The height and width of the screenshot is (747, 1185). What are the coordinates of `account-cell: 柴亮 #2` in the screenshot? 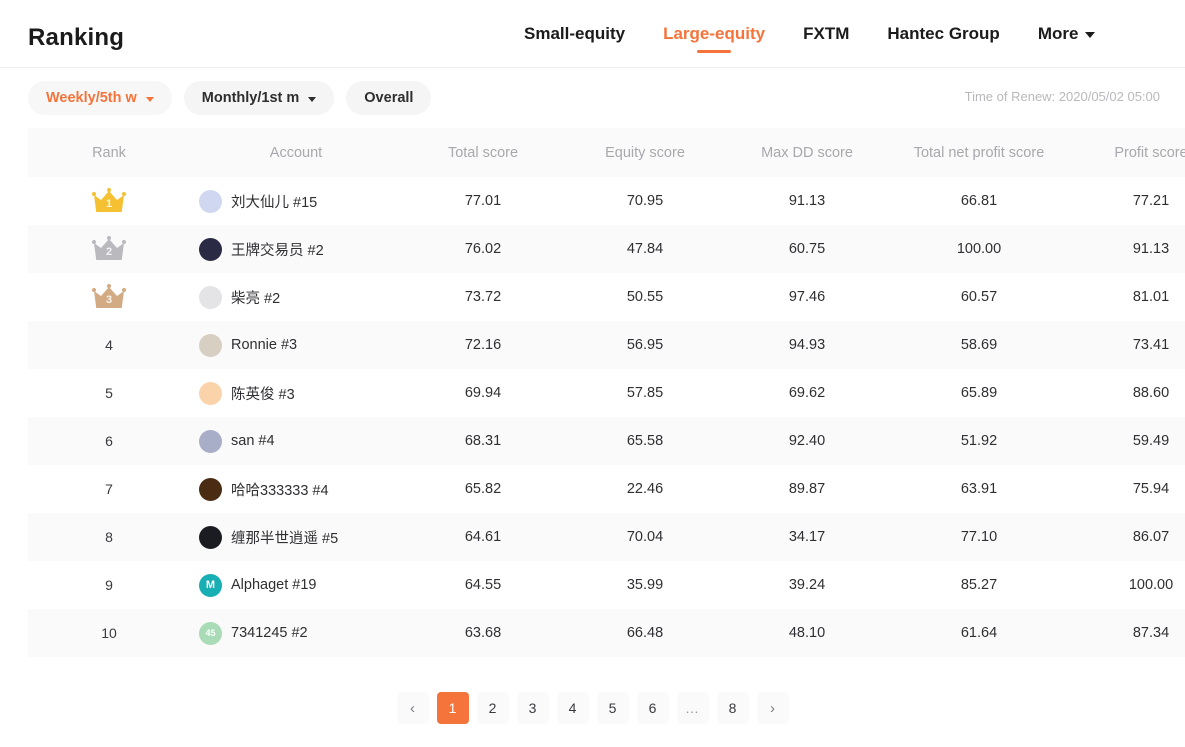 It's located at (296, 297).